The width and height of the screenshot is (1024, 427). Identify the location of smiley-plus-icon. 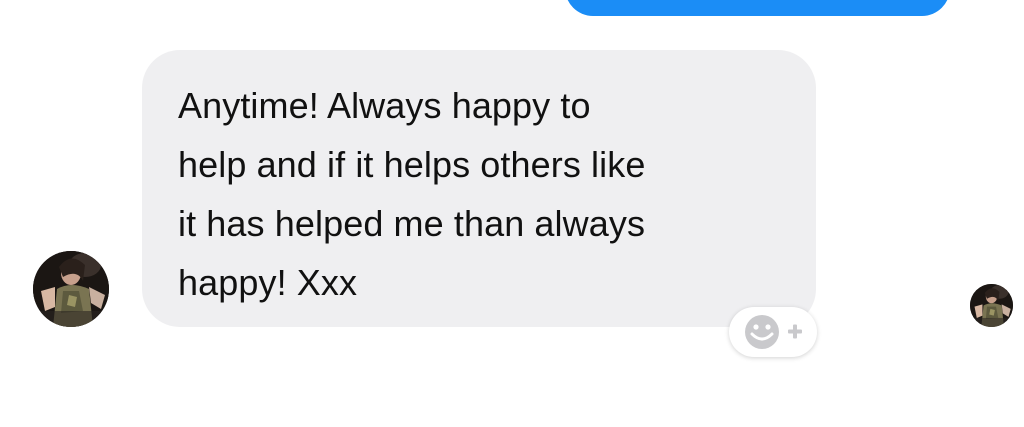
(773, 332).